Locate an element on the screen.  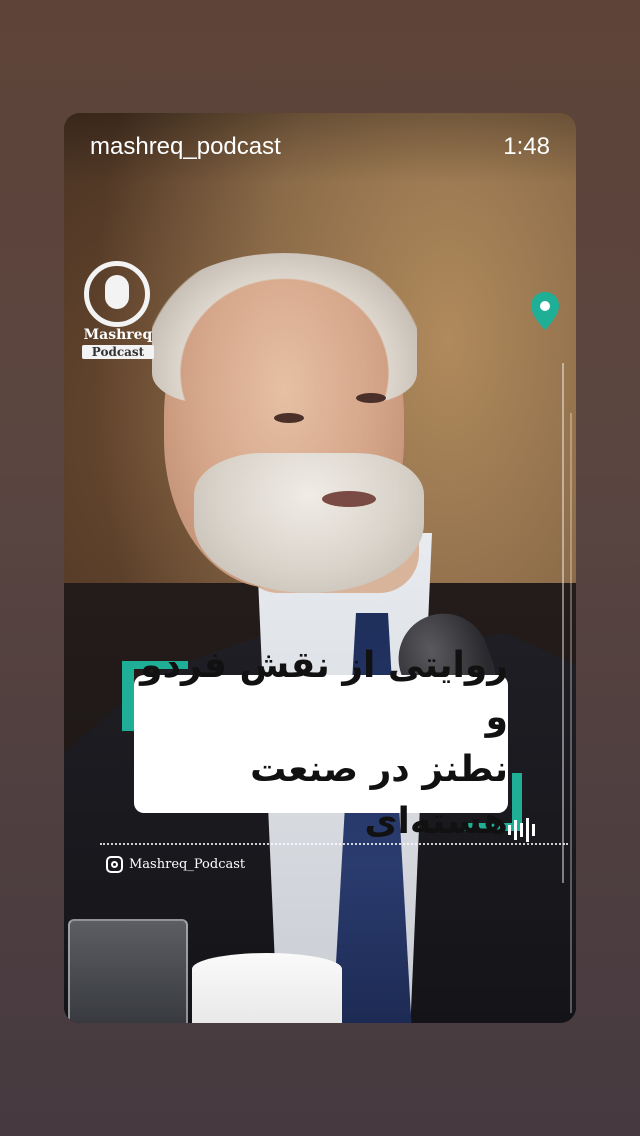
location-pin-icon is located at coordinates (545, 311).